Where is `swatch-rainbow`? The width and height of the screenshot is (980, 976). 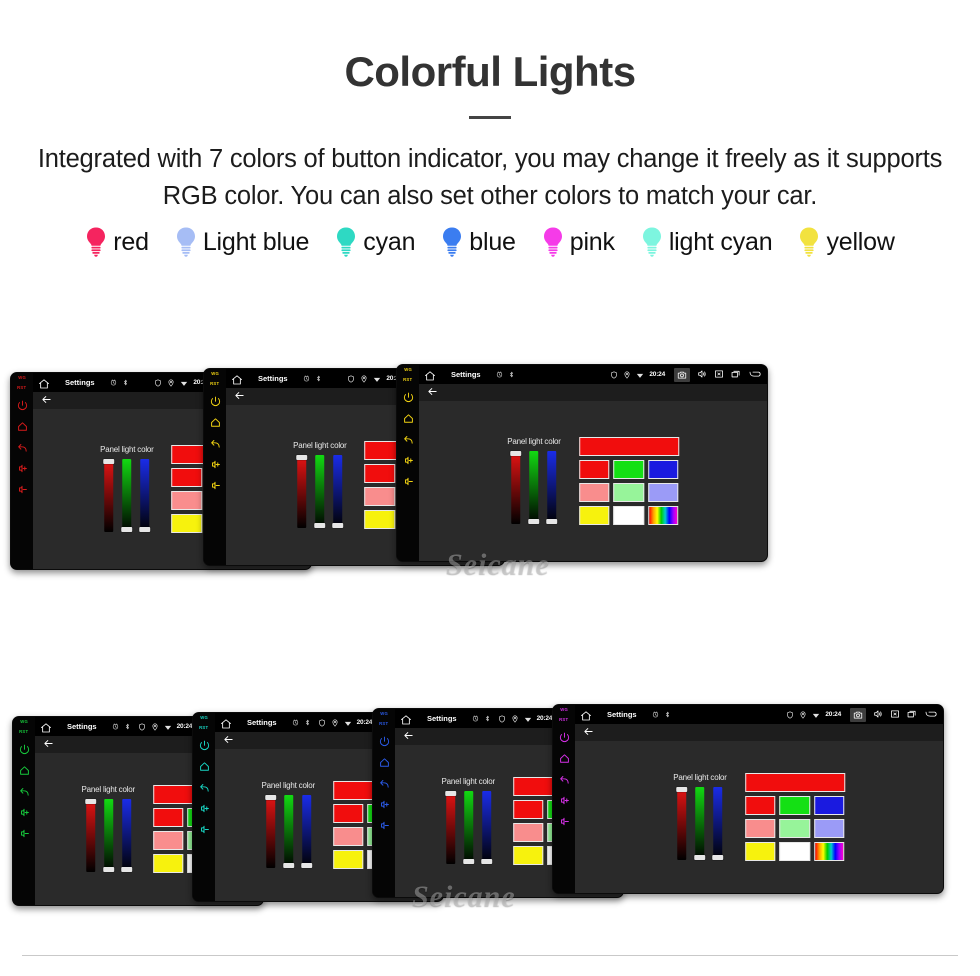
swatch-rainbow is located at coordinates (663, 515).